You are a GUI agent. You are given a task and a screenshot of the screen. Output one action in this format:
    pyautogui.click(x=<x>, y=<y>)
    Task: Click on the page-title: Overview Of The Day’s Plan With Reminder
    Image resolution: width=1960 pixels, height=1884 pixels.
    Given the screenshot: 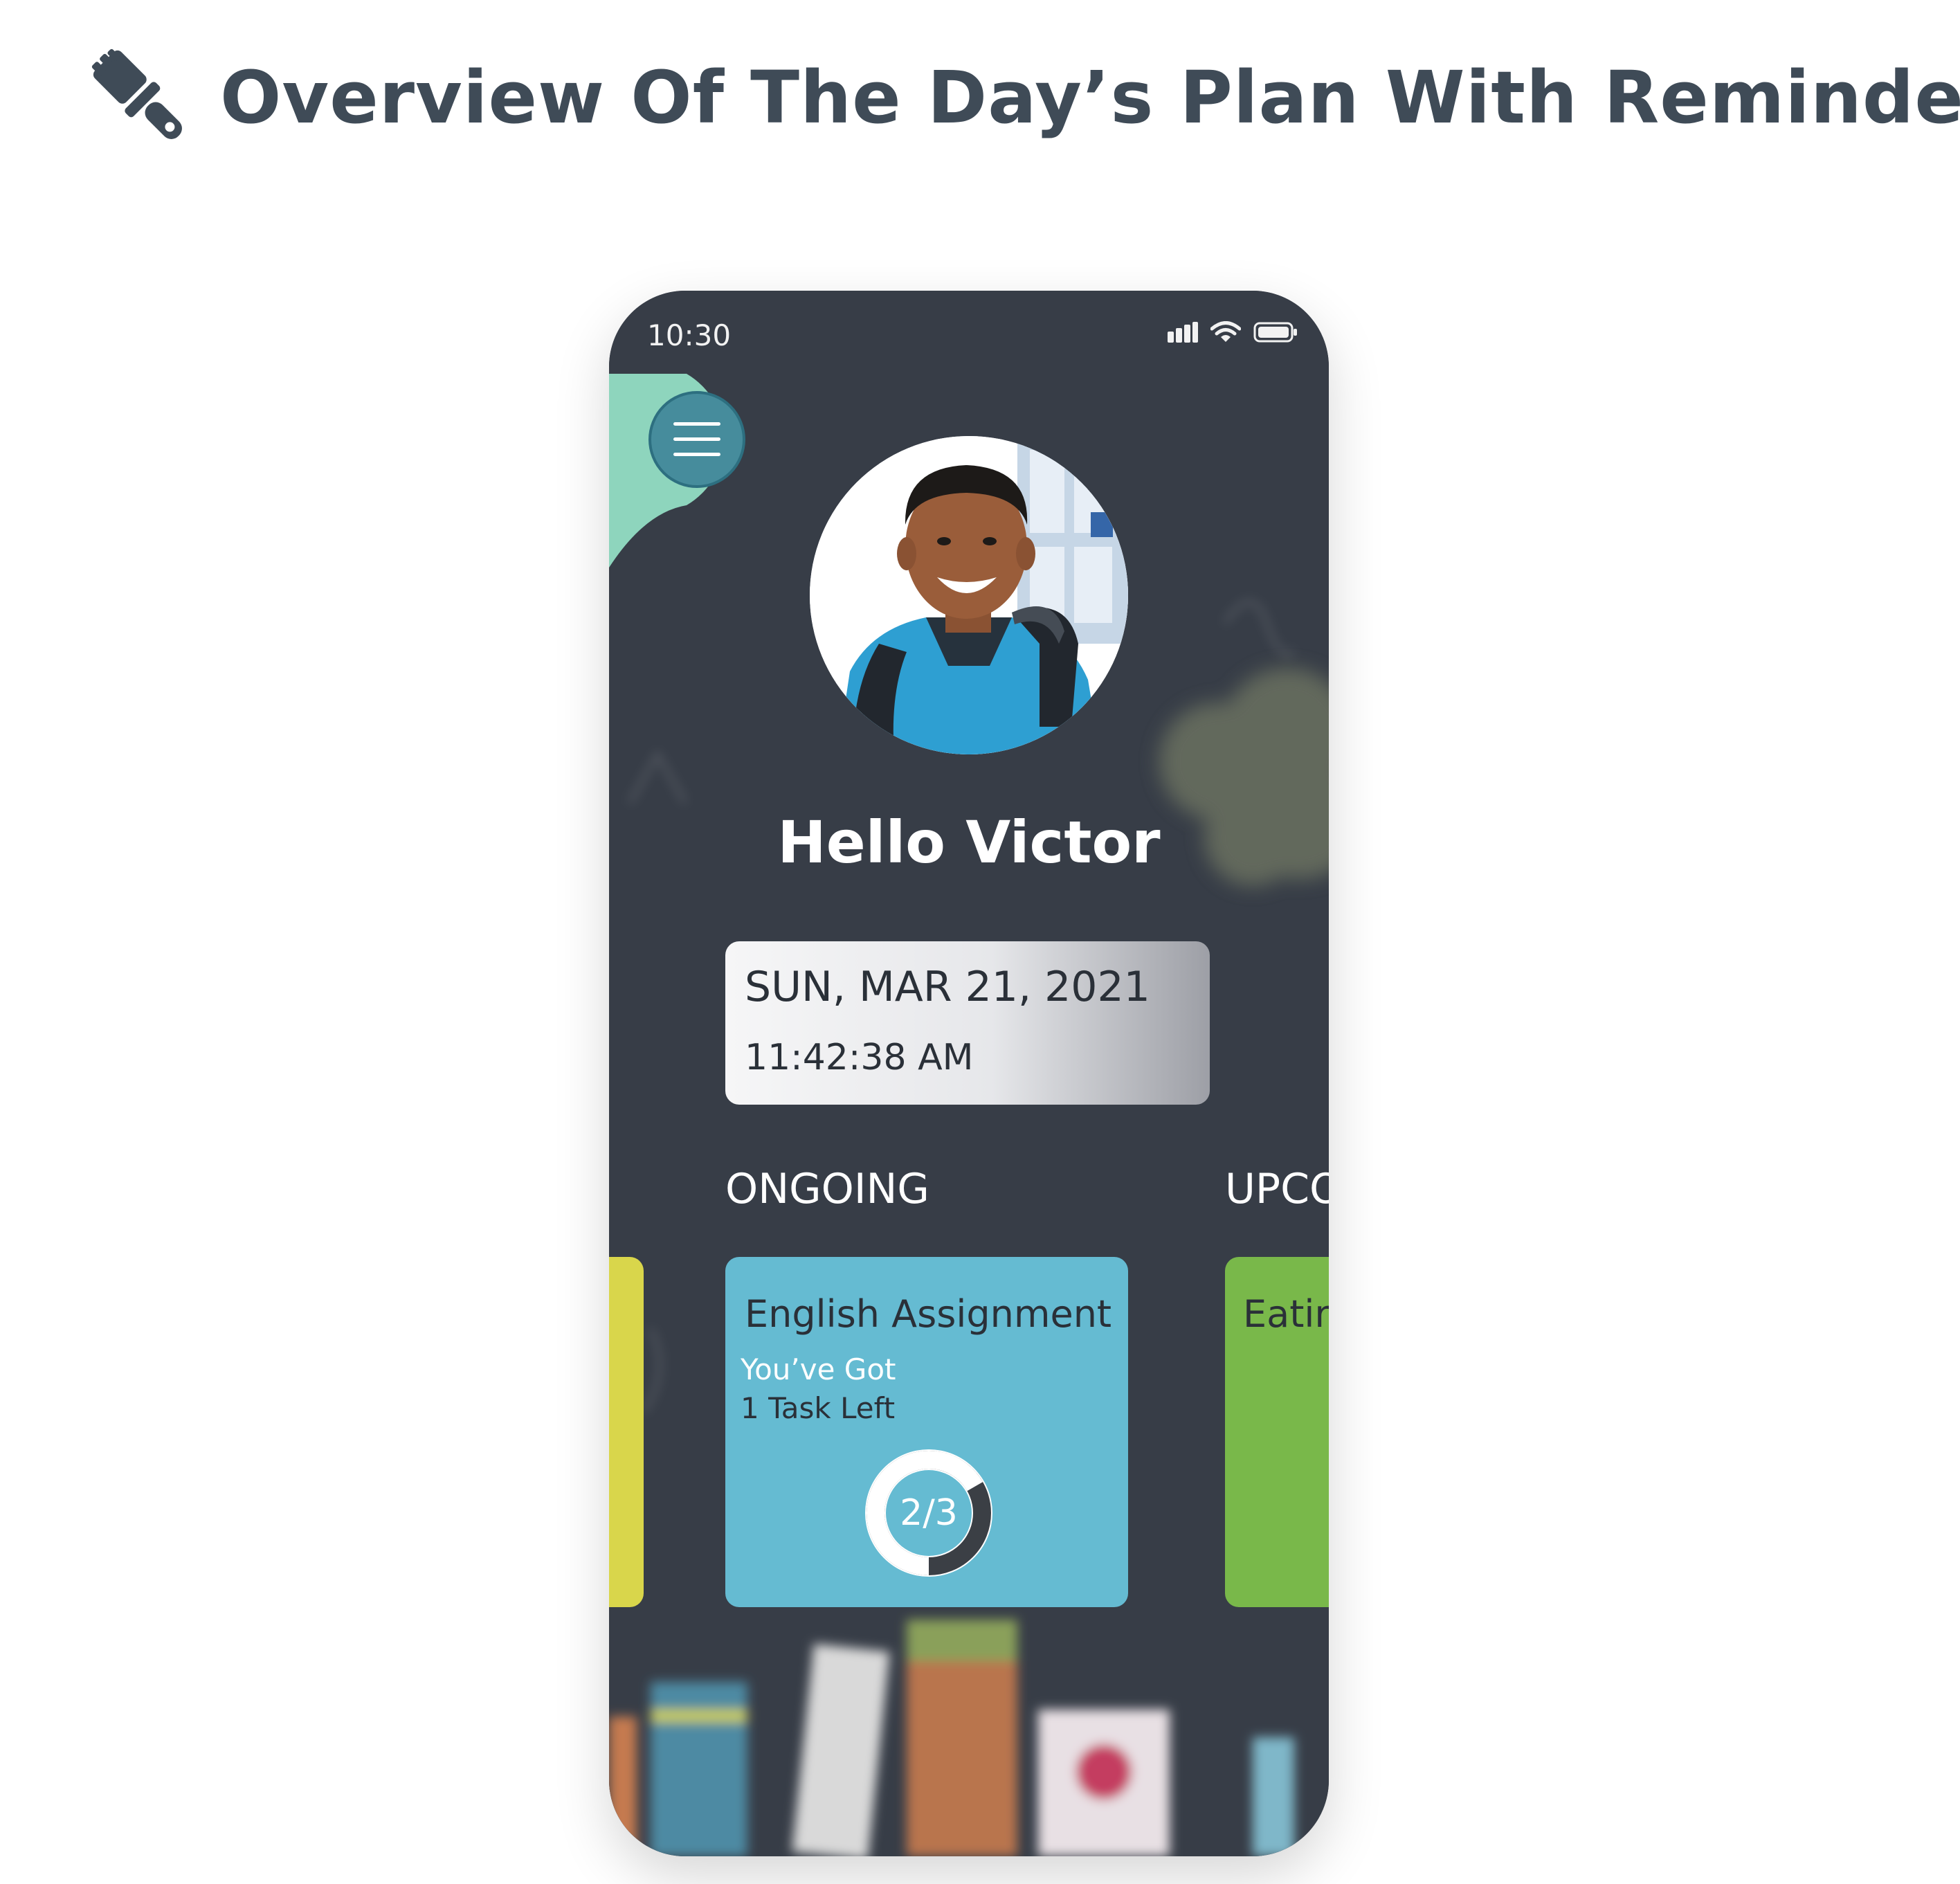 What is the action you would take?
    pyautogui.click(x=1090, y=97)
    